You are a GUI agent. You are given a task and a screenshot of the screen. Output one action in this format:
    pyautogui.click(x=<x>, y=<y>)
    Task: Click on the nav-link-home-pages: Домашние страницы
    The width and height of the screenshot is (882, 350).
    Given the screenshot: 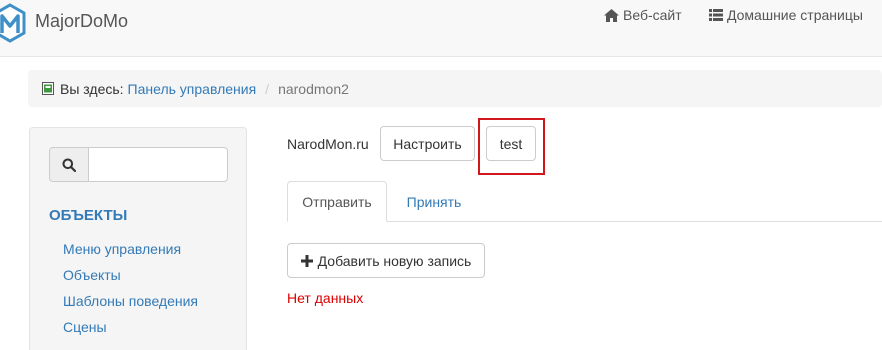 What is the action you would take?
    pyautogui.click(x=786, y=15)
    